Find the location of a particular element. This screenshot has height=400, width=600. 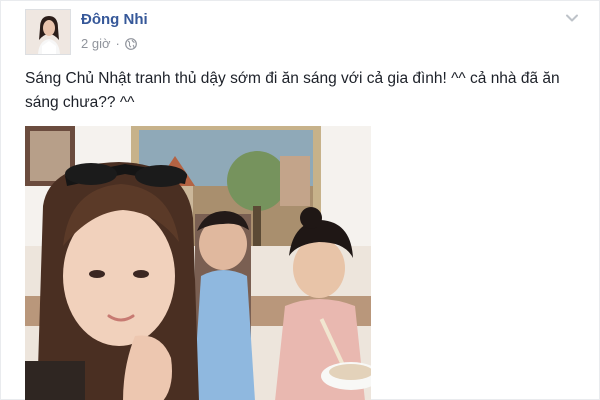

avatar-image is located at coordinates (48, 32).